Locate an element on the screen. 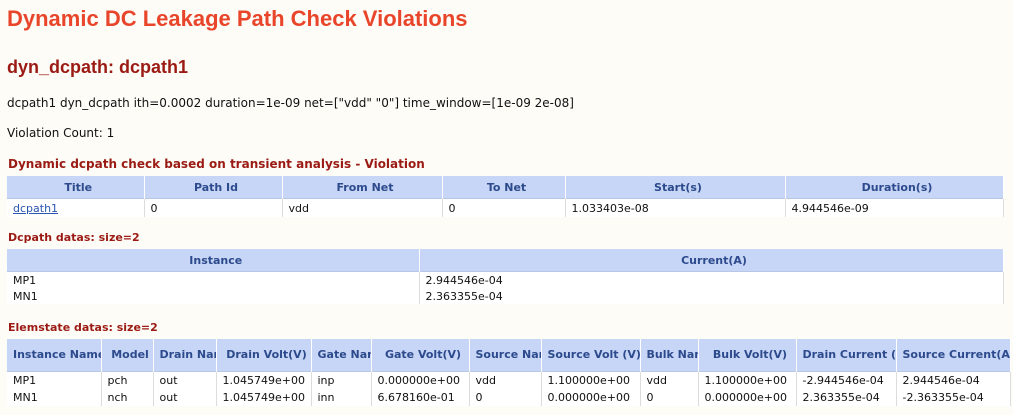 The image size is (1013, 415). table-row: MP1 2.944546e-04 is located at coordinates (505, 279).